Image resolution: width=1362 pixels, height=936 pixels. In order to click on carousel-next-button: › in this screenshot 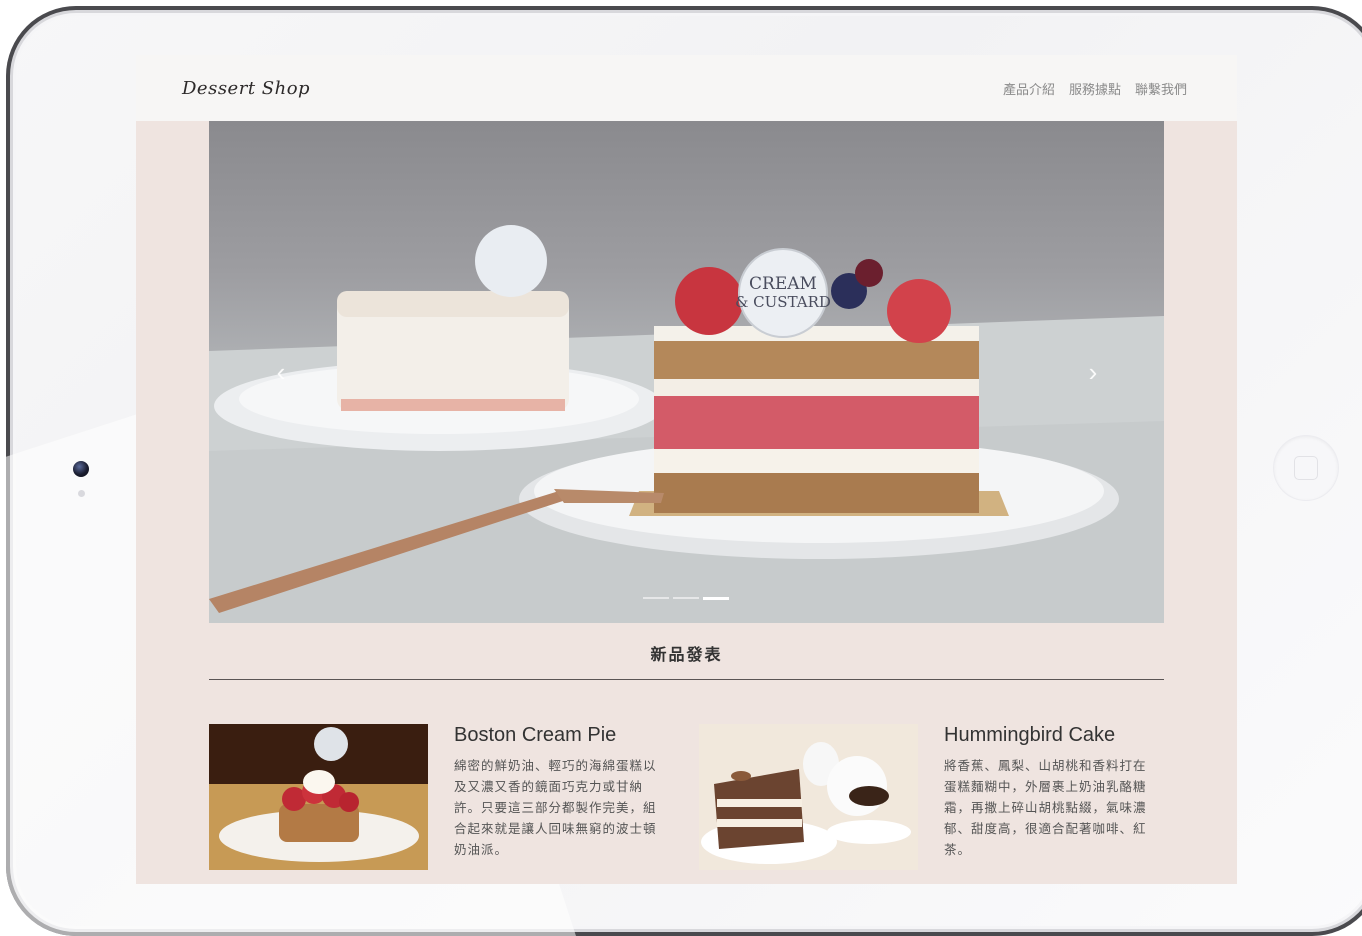, I will do `click(1093, 372)`.